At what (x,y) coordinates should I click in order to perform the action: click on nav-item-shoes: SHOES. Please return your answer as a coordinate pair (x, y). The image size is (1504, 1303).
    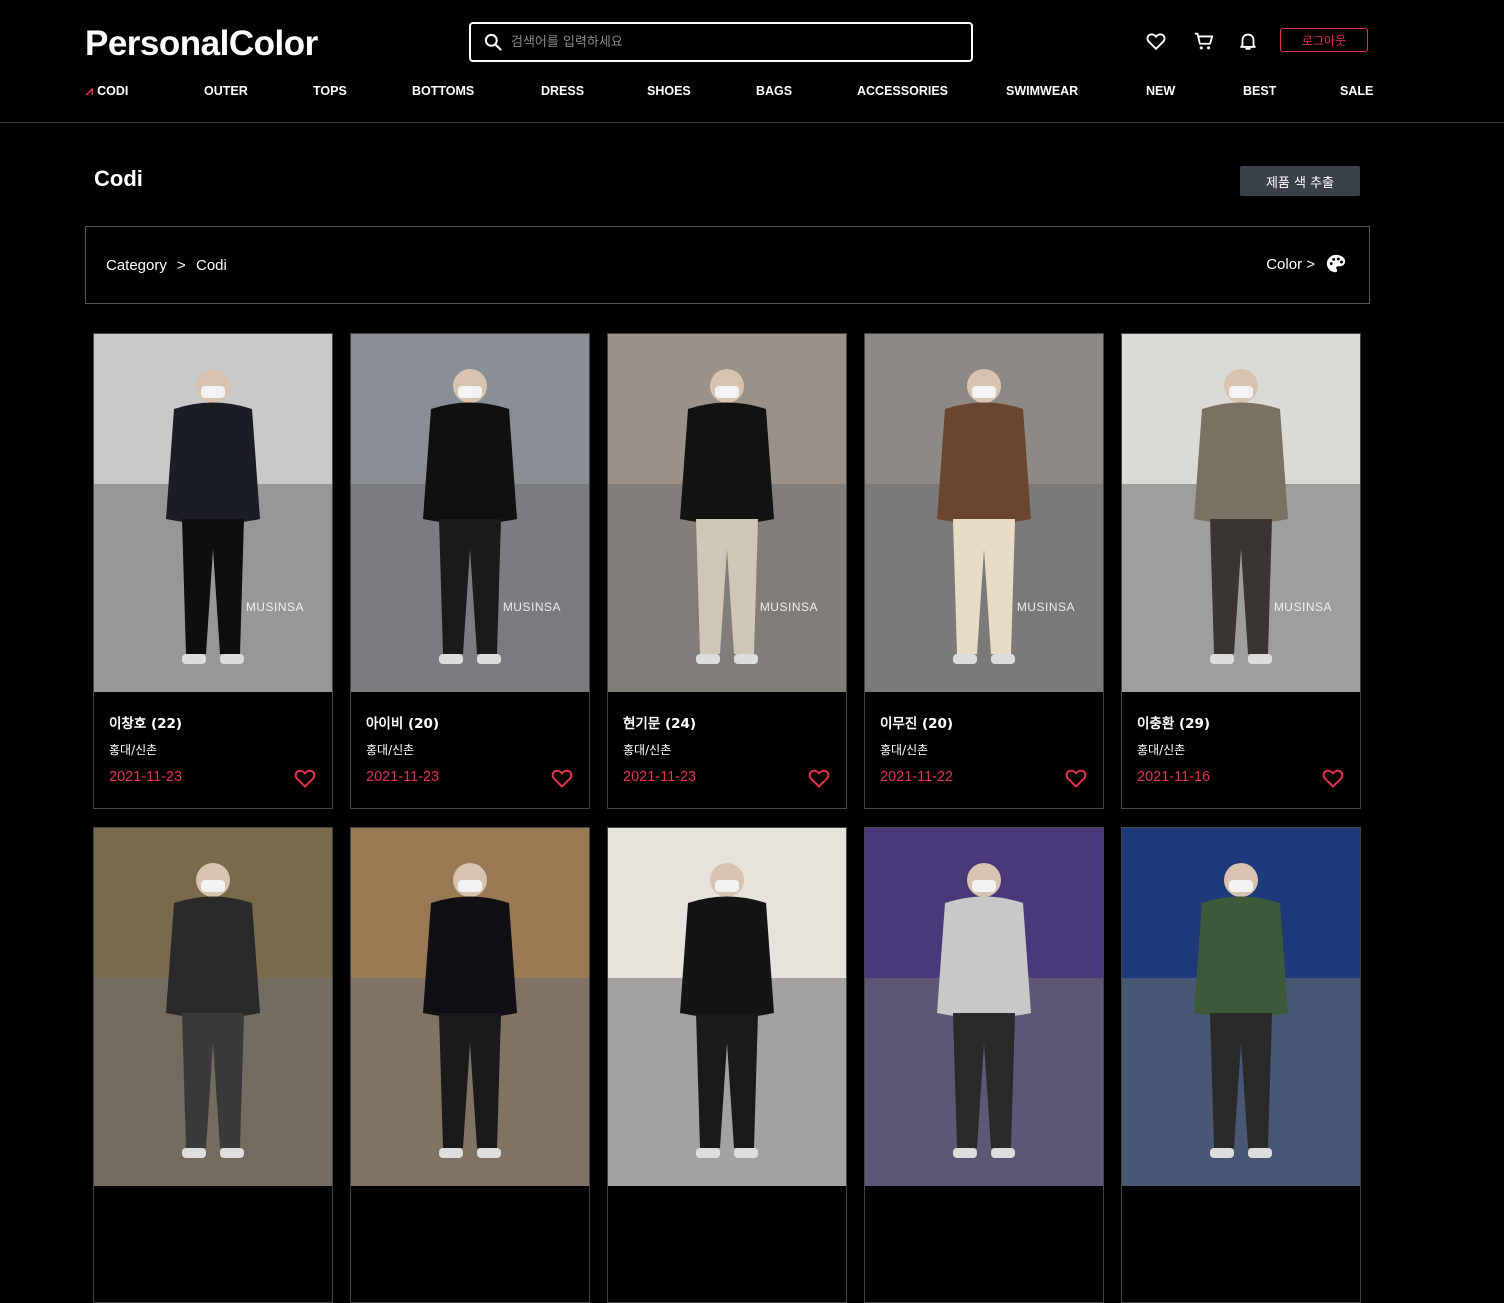
    Looking at the image, I should click on (669, 91).